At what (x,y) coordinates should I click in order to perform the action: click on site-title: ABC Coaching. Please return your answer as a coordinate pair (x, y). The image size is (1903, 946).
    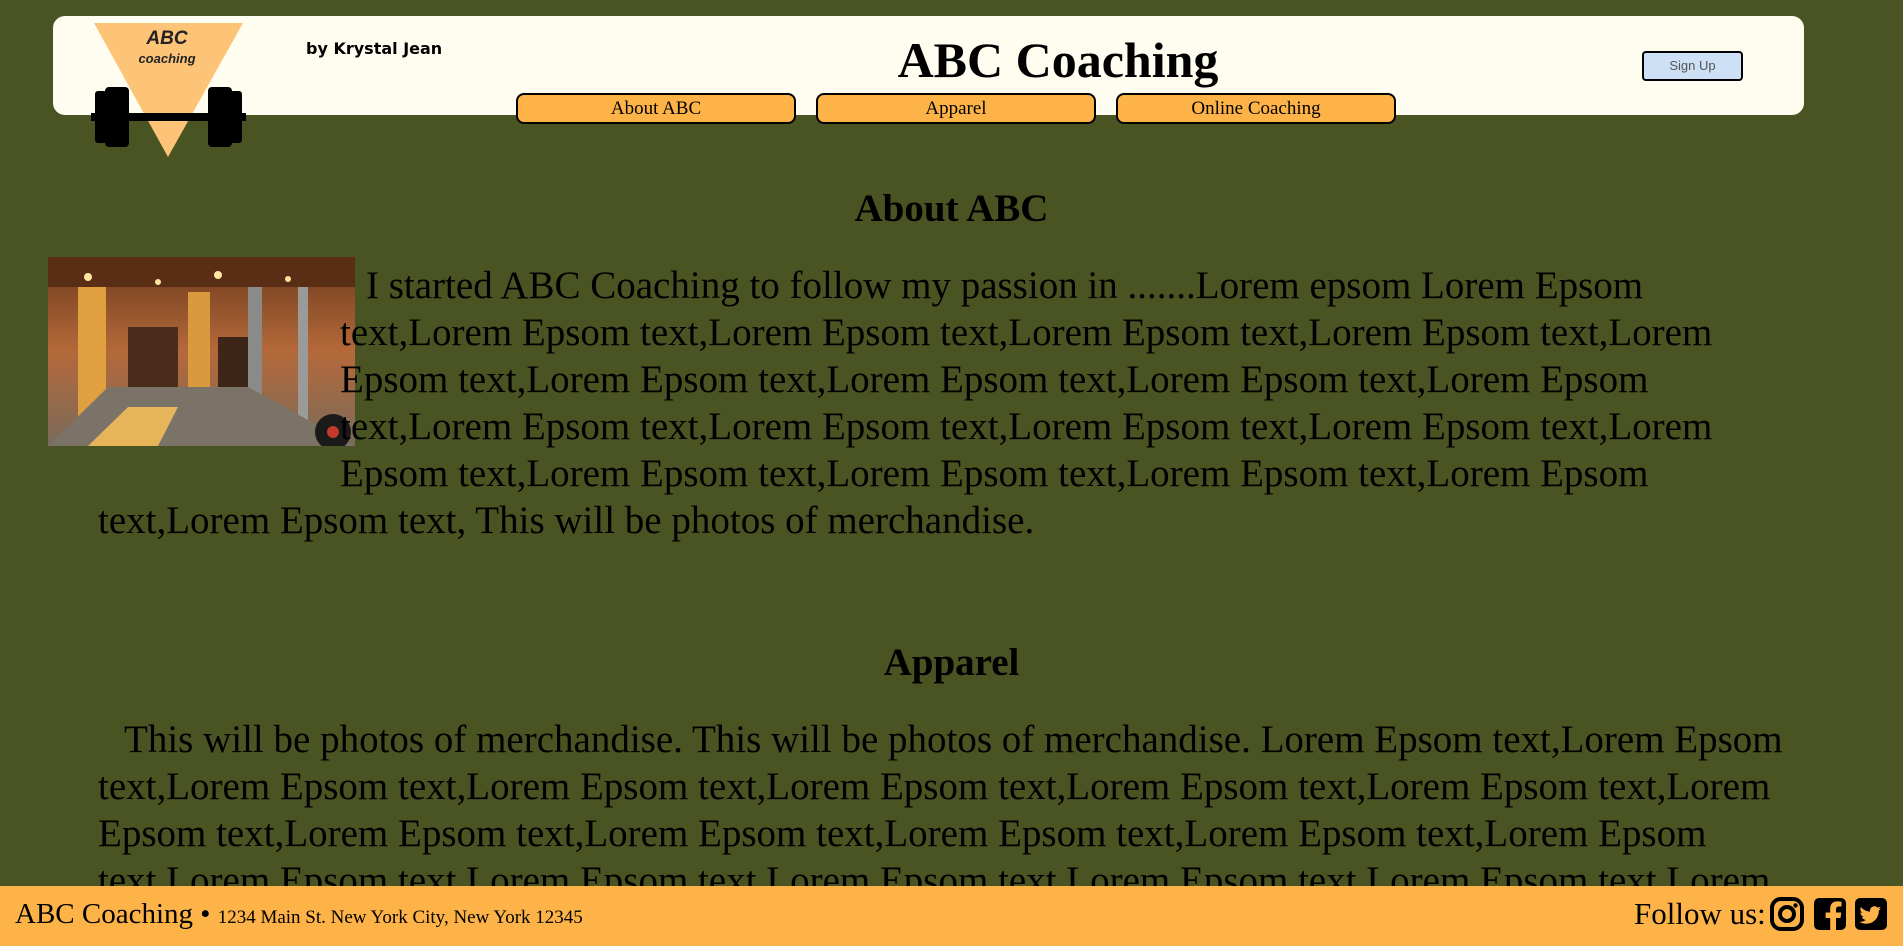
    Looking at the image, I should click on (1058, 60).